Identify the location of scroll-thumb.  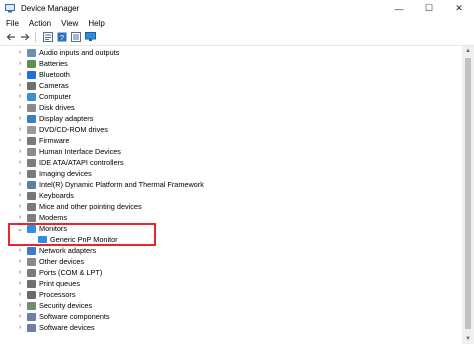
(468, 193).